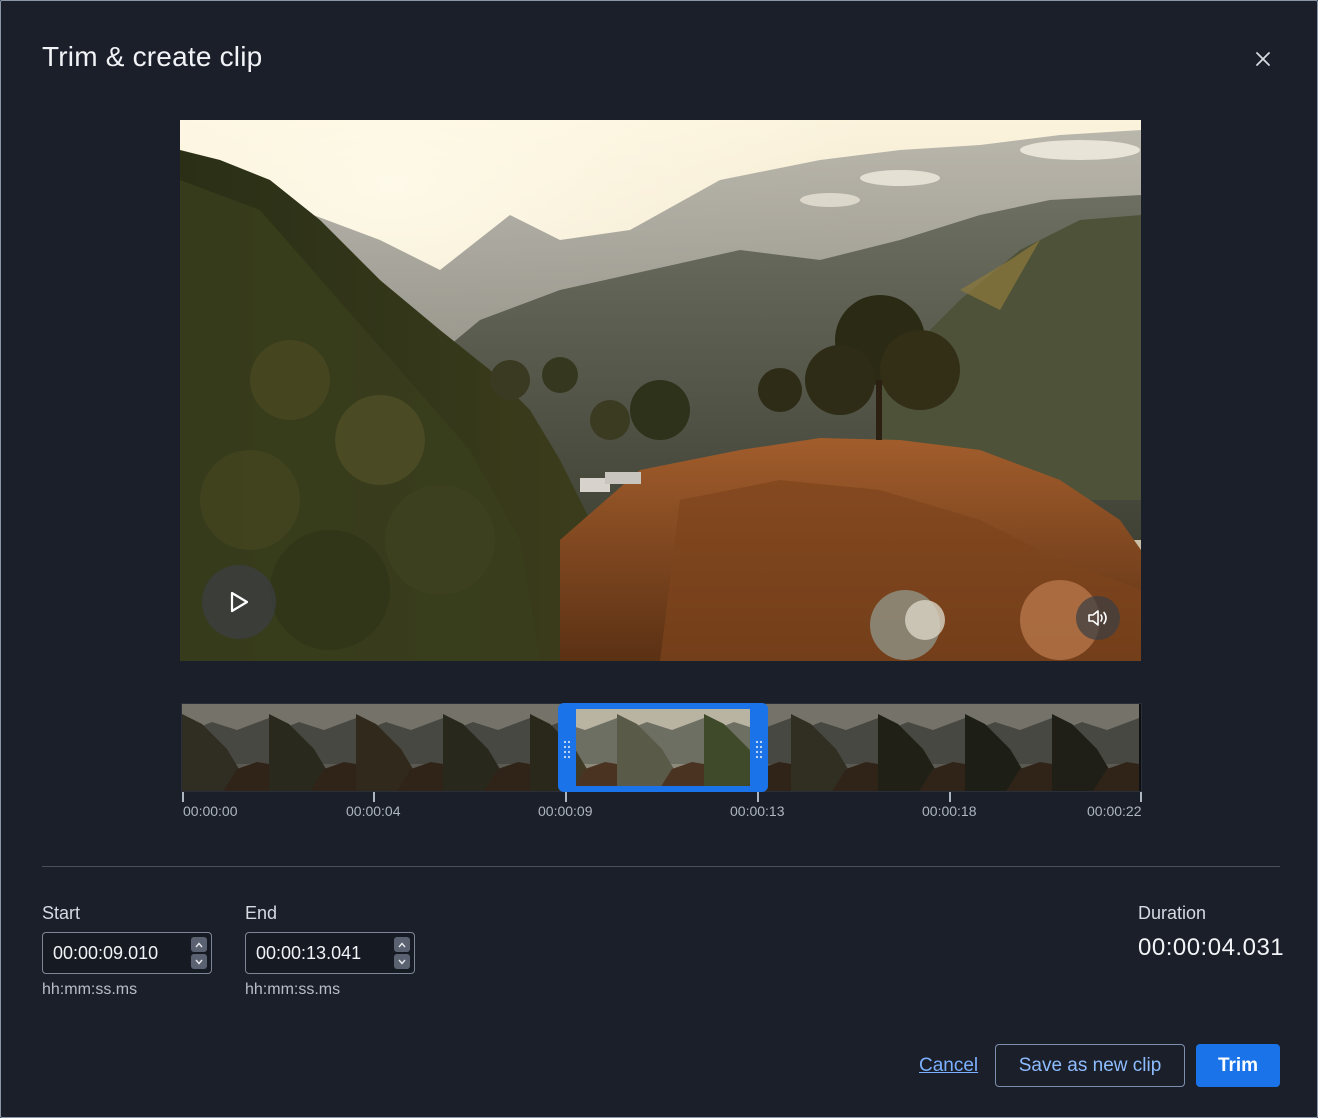 The height and width of the screenshot is (1118, 1318). I want to click on dialog-title: Trim & create clip, so click(152, 56).